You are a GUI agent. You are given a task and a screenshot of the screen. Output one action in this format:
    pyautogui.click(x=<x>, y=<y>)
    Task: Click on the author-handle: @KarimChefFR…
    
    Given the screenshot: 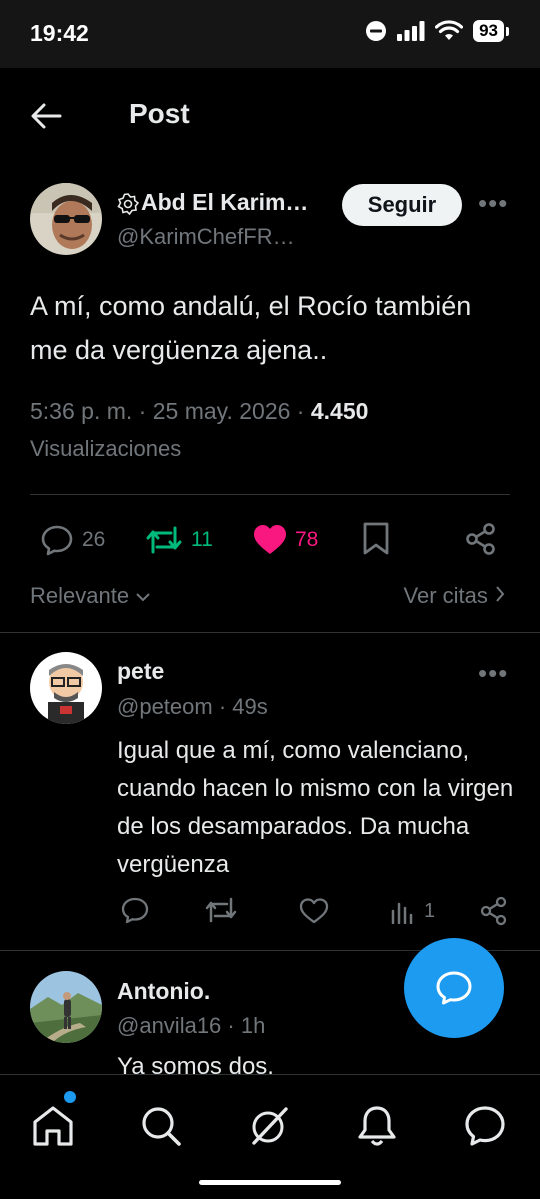 What is the action you would take?
    pyautogui.click(x=206, y=237)
    